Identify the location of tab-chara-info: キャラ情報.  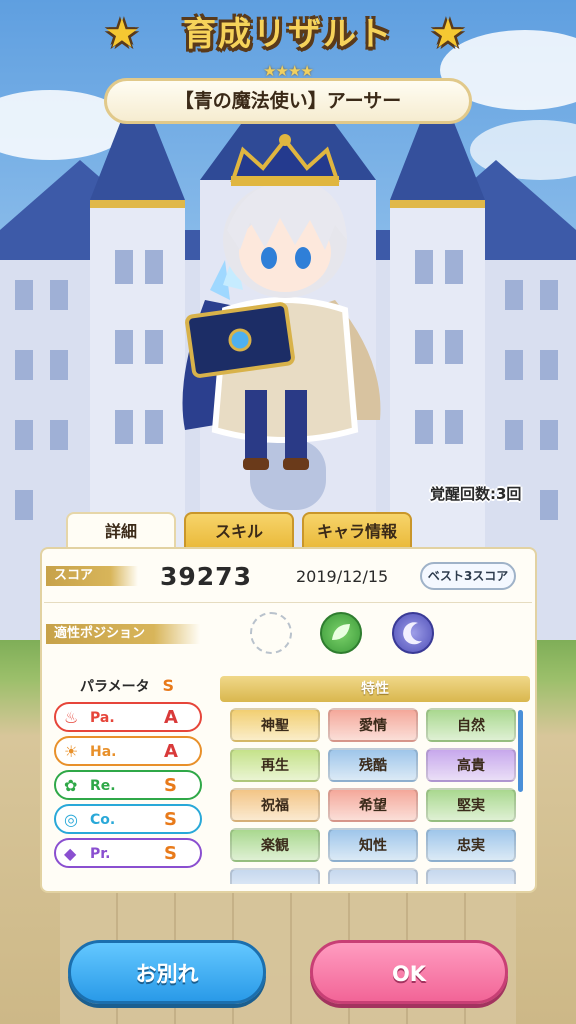
(357, 531).